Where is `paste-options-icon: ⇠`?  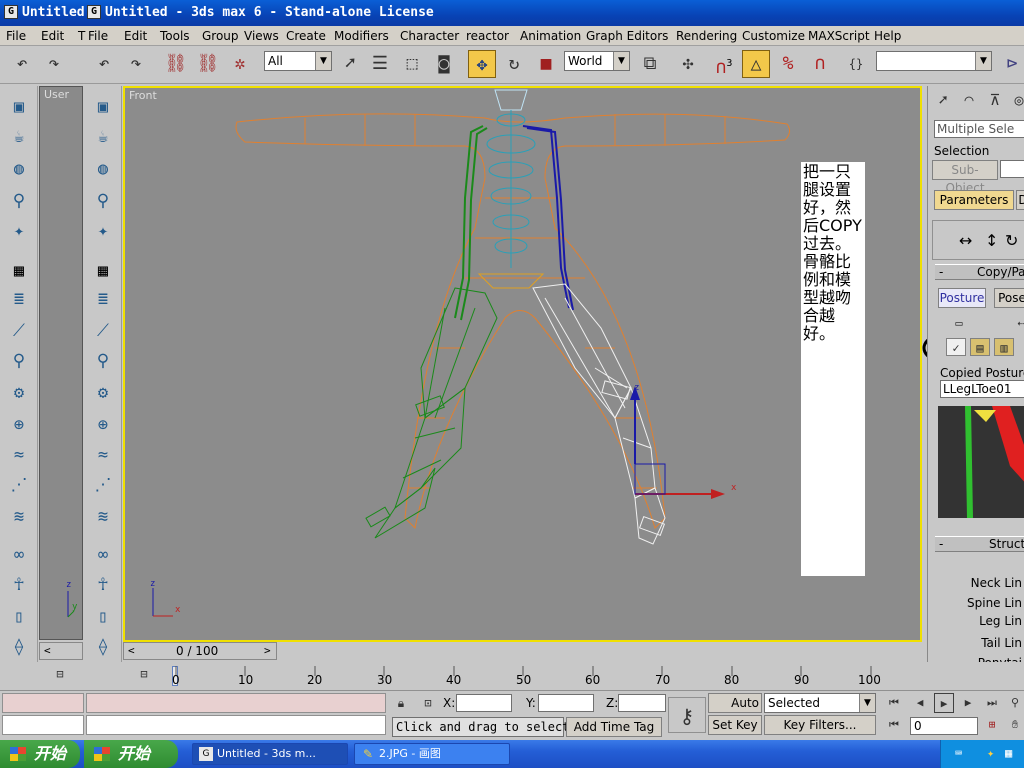 paste-options-icon: ⇠ is located at coordinates (1018, 323).